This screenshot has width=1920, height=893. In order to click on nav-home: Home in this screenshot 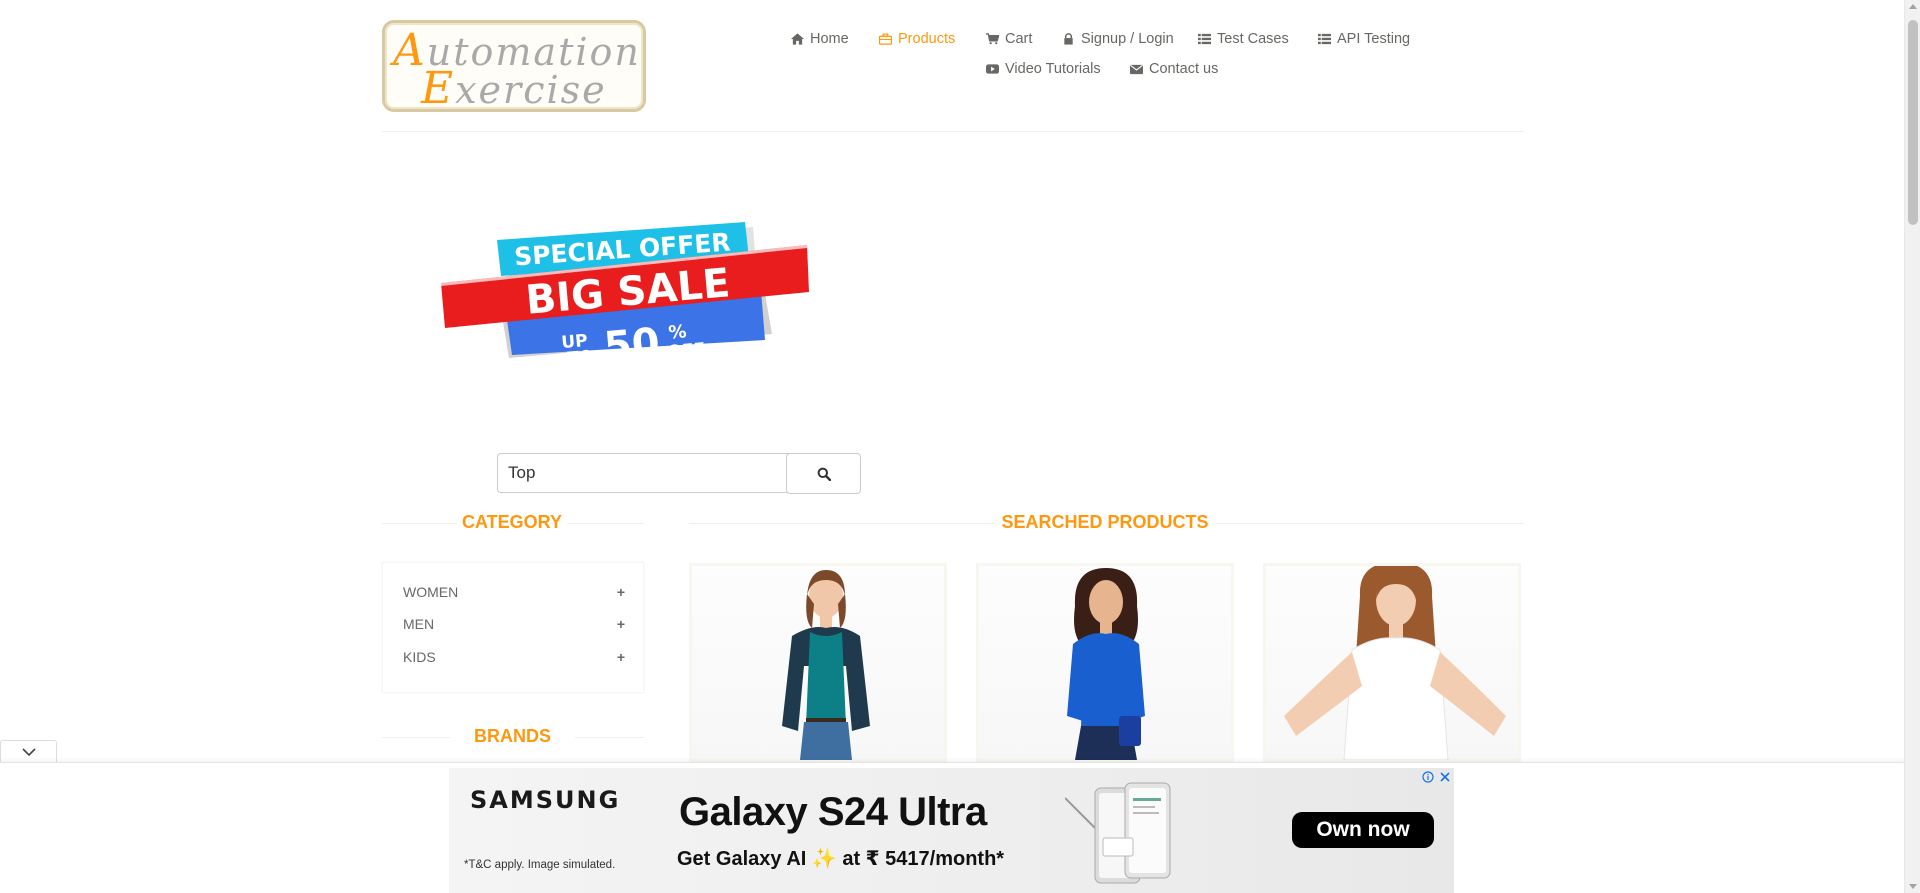, I will do `click(820, 39)`.